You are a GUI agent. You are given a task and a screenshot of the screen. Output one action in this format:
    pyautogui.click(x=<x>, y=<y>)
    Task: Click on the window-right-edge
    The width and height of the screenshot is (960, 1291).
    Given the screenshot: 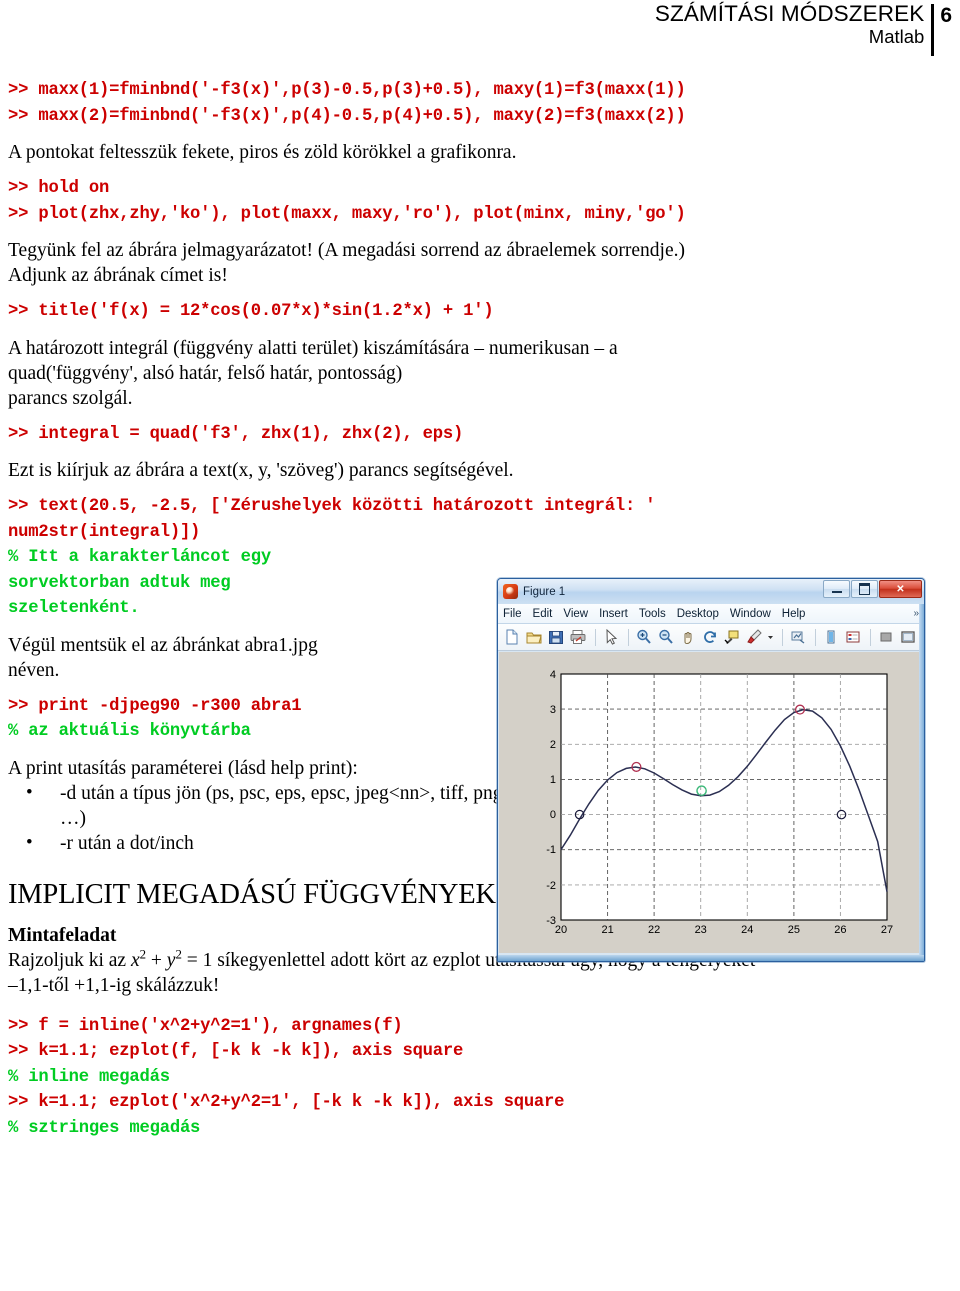 What is the action you would take?
    pyautogui.click(x=921, y=782)
    